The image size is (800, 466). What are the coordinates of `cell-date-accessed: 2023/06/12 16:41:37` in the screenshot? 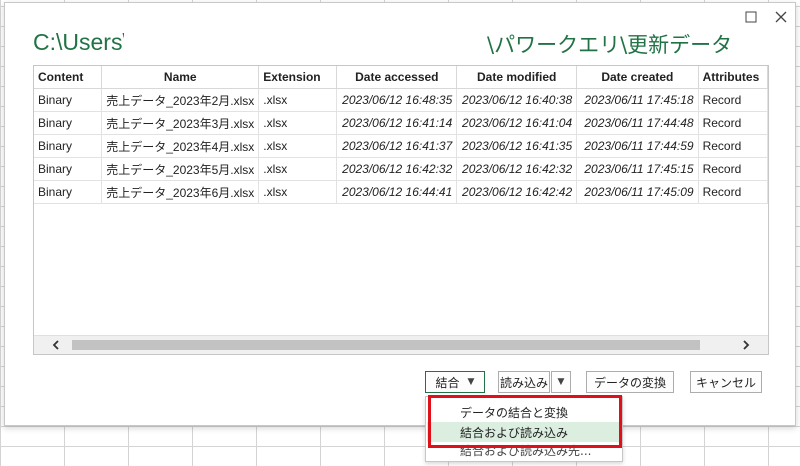 It's located at (397, 146).